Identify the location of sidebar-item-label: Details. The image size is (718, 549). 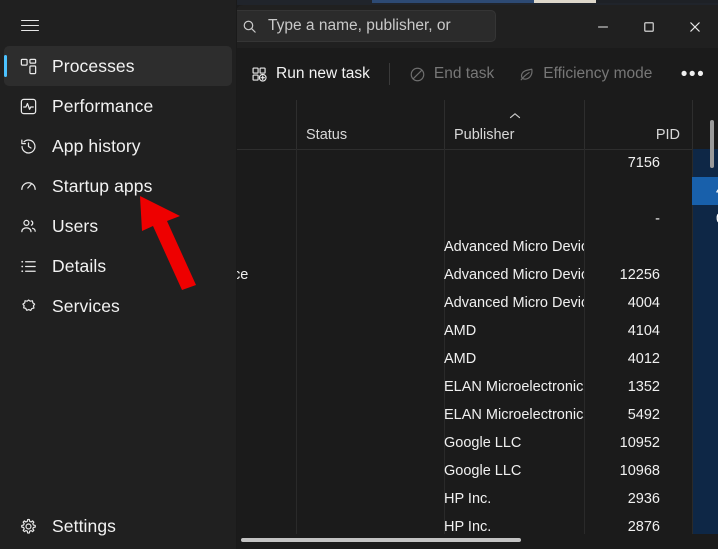
(79, 265).